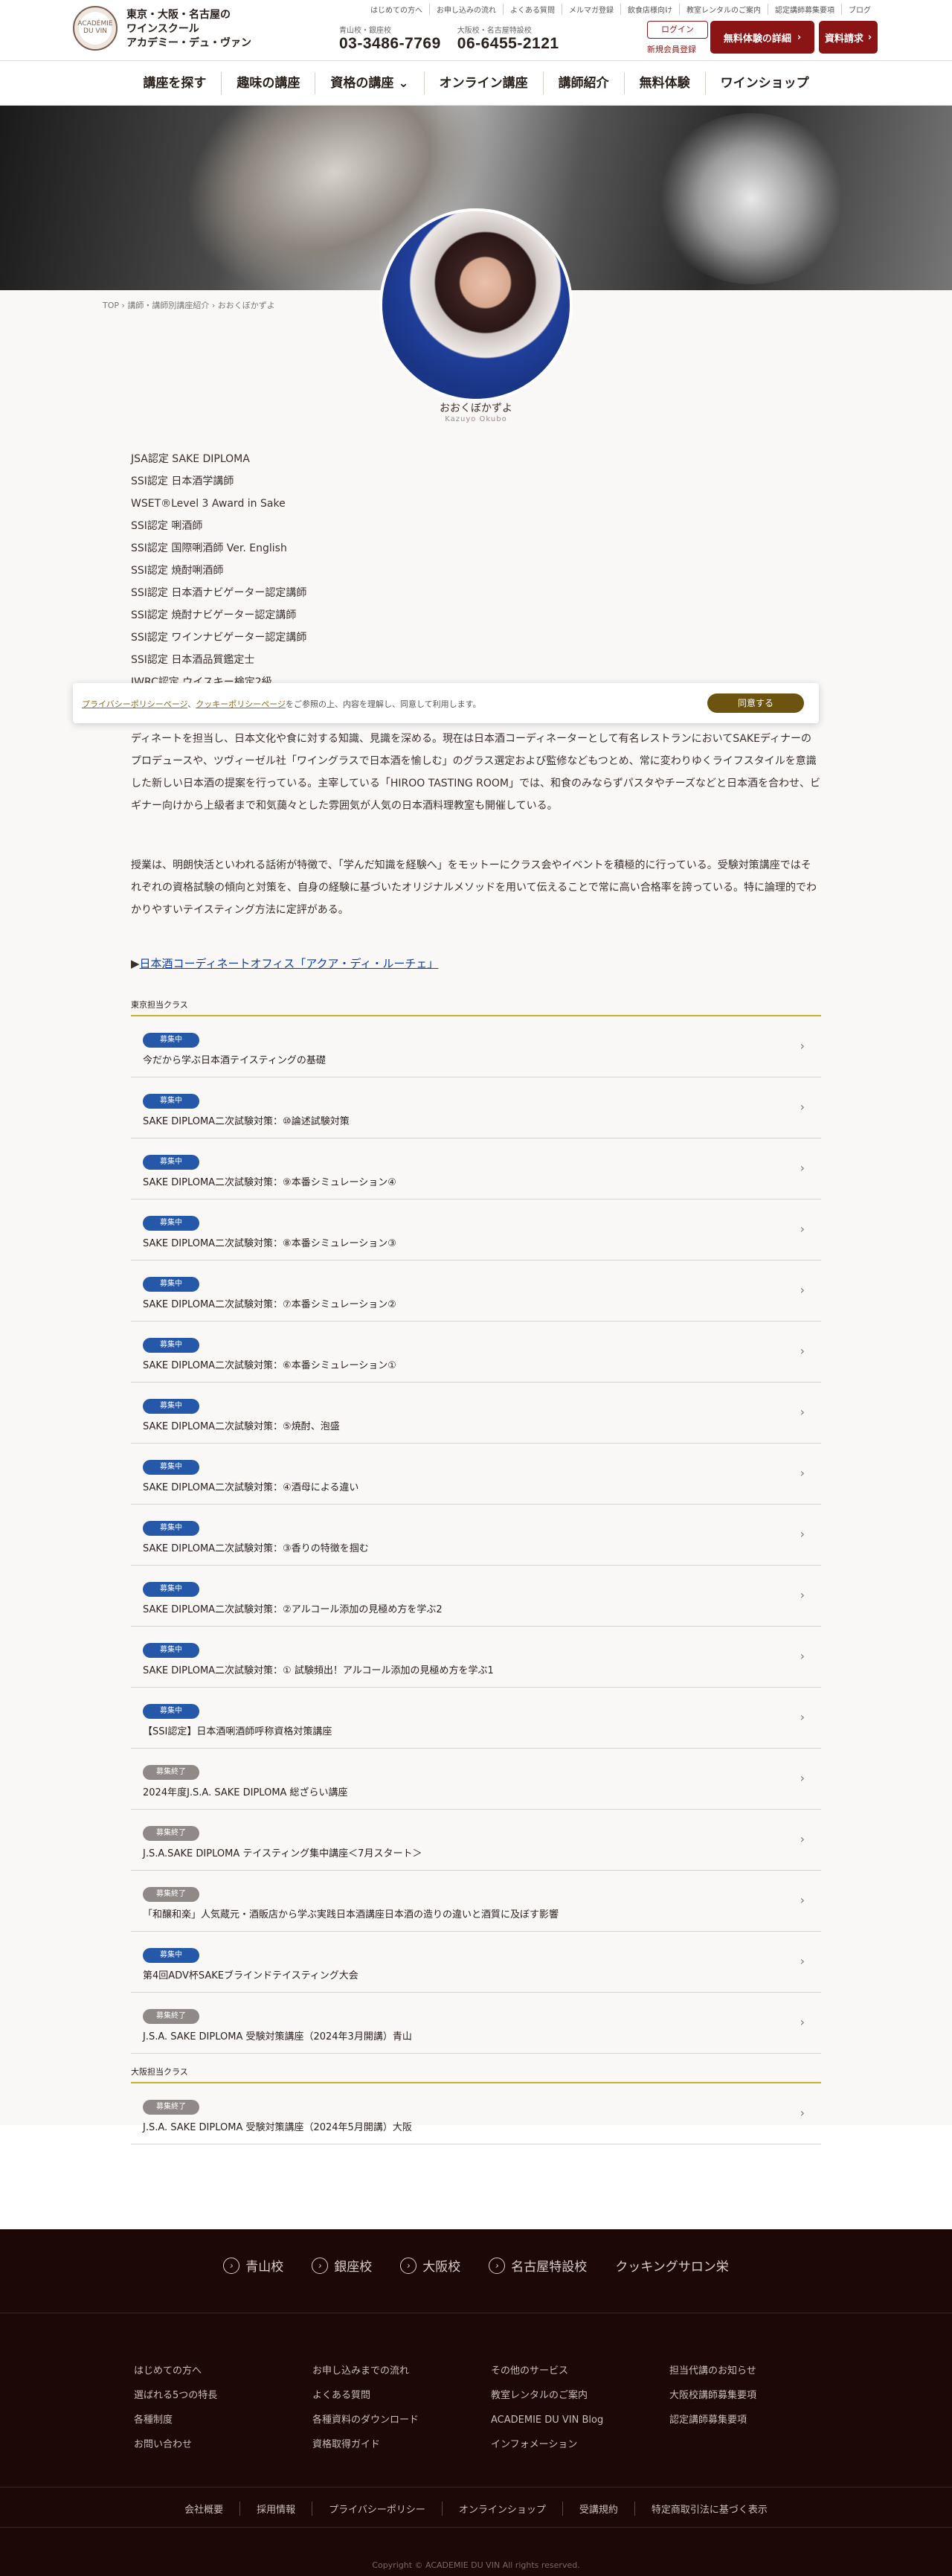 This screenshot has width=952, height=2576. I want to click on footer-link: 認定講師募集要項, so click(759, 2420).